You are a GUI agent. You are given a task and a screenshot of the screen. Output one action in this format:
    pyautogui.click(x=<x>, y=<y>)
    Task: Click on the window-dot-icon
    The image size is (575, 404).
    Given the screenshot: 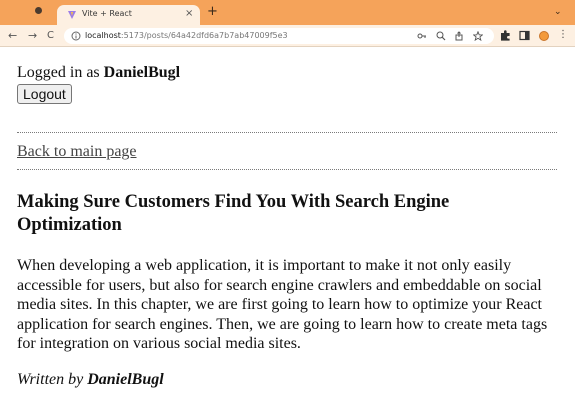 What is the action you would take?
    pyautogui.click(x=38, y=10)
    